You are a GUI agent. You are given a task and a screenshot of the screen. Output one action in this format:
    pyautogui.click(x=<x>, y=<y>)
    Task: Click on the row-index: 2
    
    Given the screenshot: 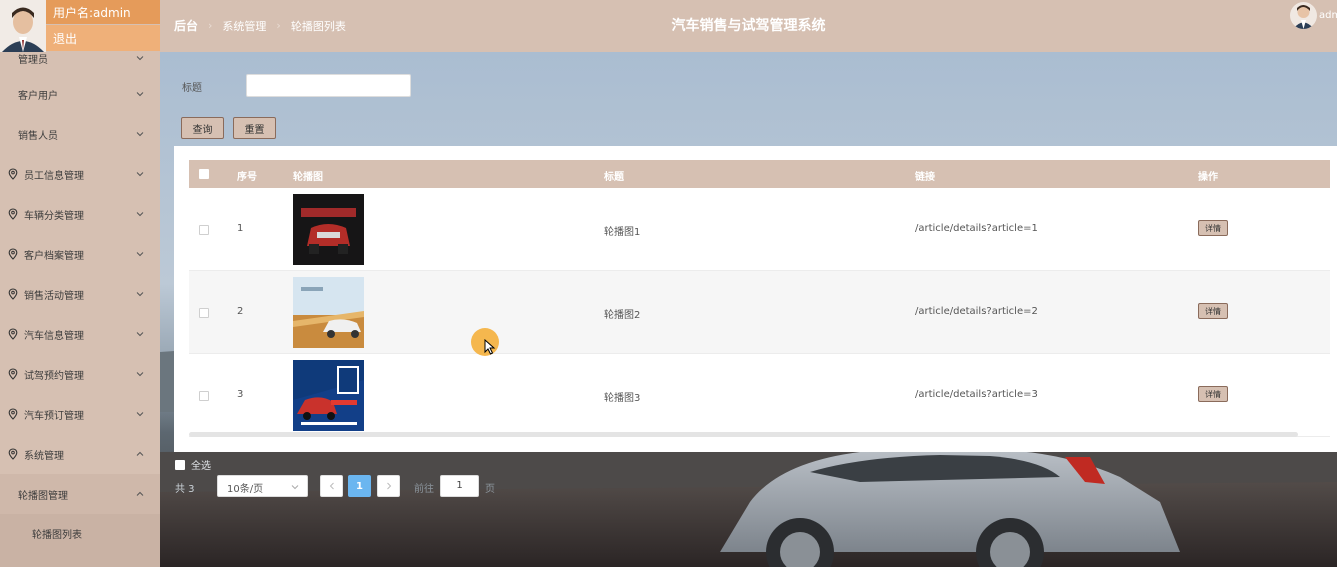 What is the action you would take?
    pyautogui.click(x=240, y=311)
    